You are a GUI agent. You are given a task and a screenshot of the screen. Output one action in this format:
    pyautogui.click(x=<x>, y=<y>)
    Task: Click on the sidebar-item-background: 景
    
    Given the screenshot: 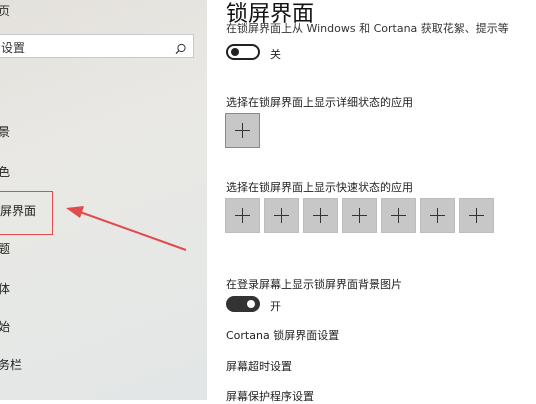 What is the action you would take?
    pyautogui.click(x=5, y=131)
    